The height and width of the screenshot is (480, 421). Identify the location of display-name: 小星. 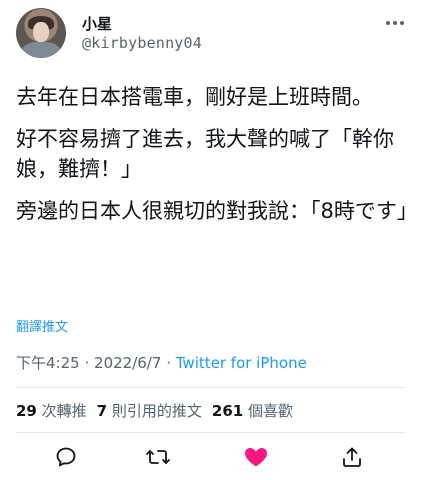
(97, 23).